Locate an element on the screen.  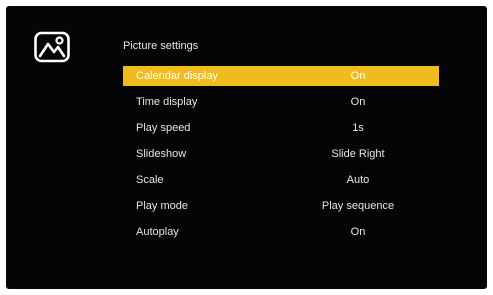
setting-value: Slide Right is located at coordinates (358, 154).